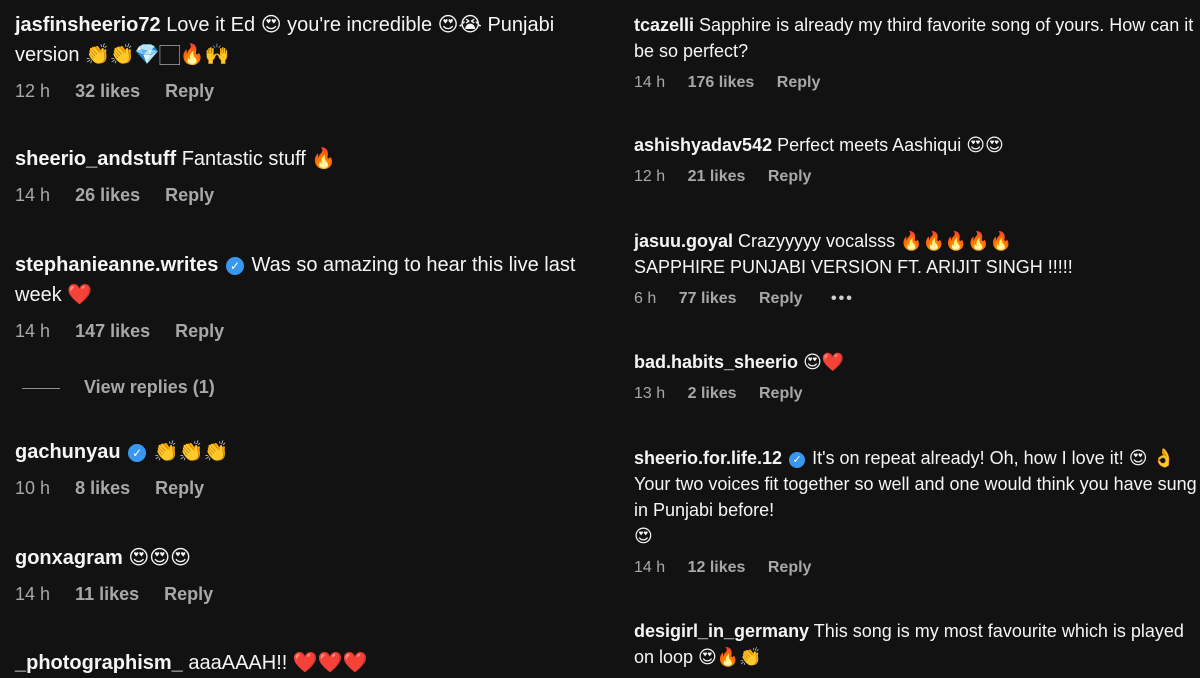  What do you see at coordinates (99, 663) in the screenshot?
I see `comment-username: _photographism_` at bounding box center [99, 663].